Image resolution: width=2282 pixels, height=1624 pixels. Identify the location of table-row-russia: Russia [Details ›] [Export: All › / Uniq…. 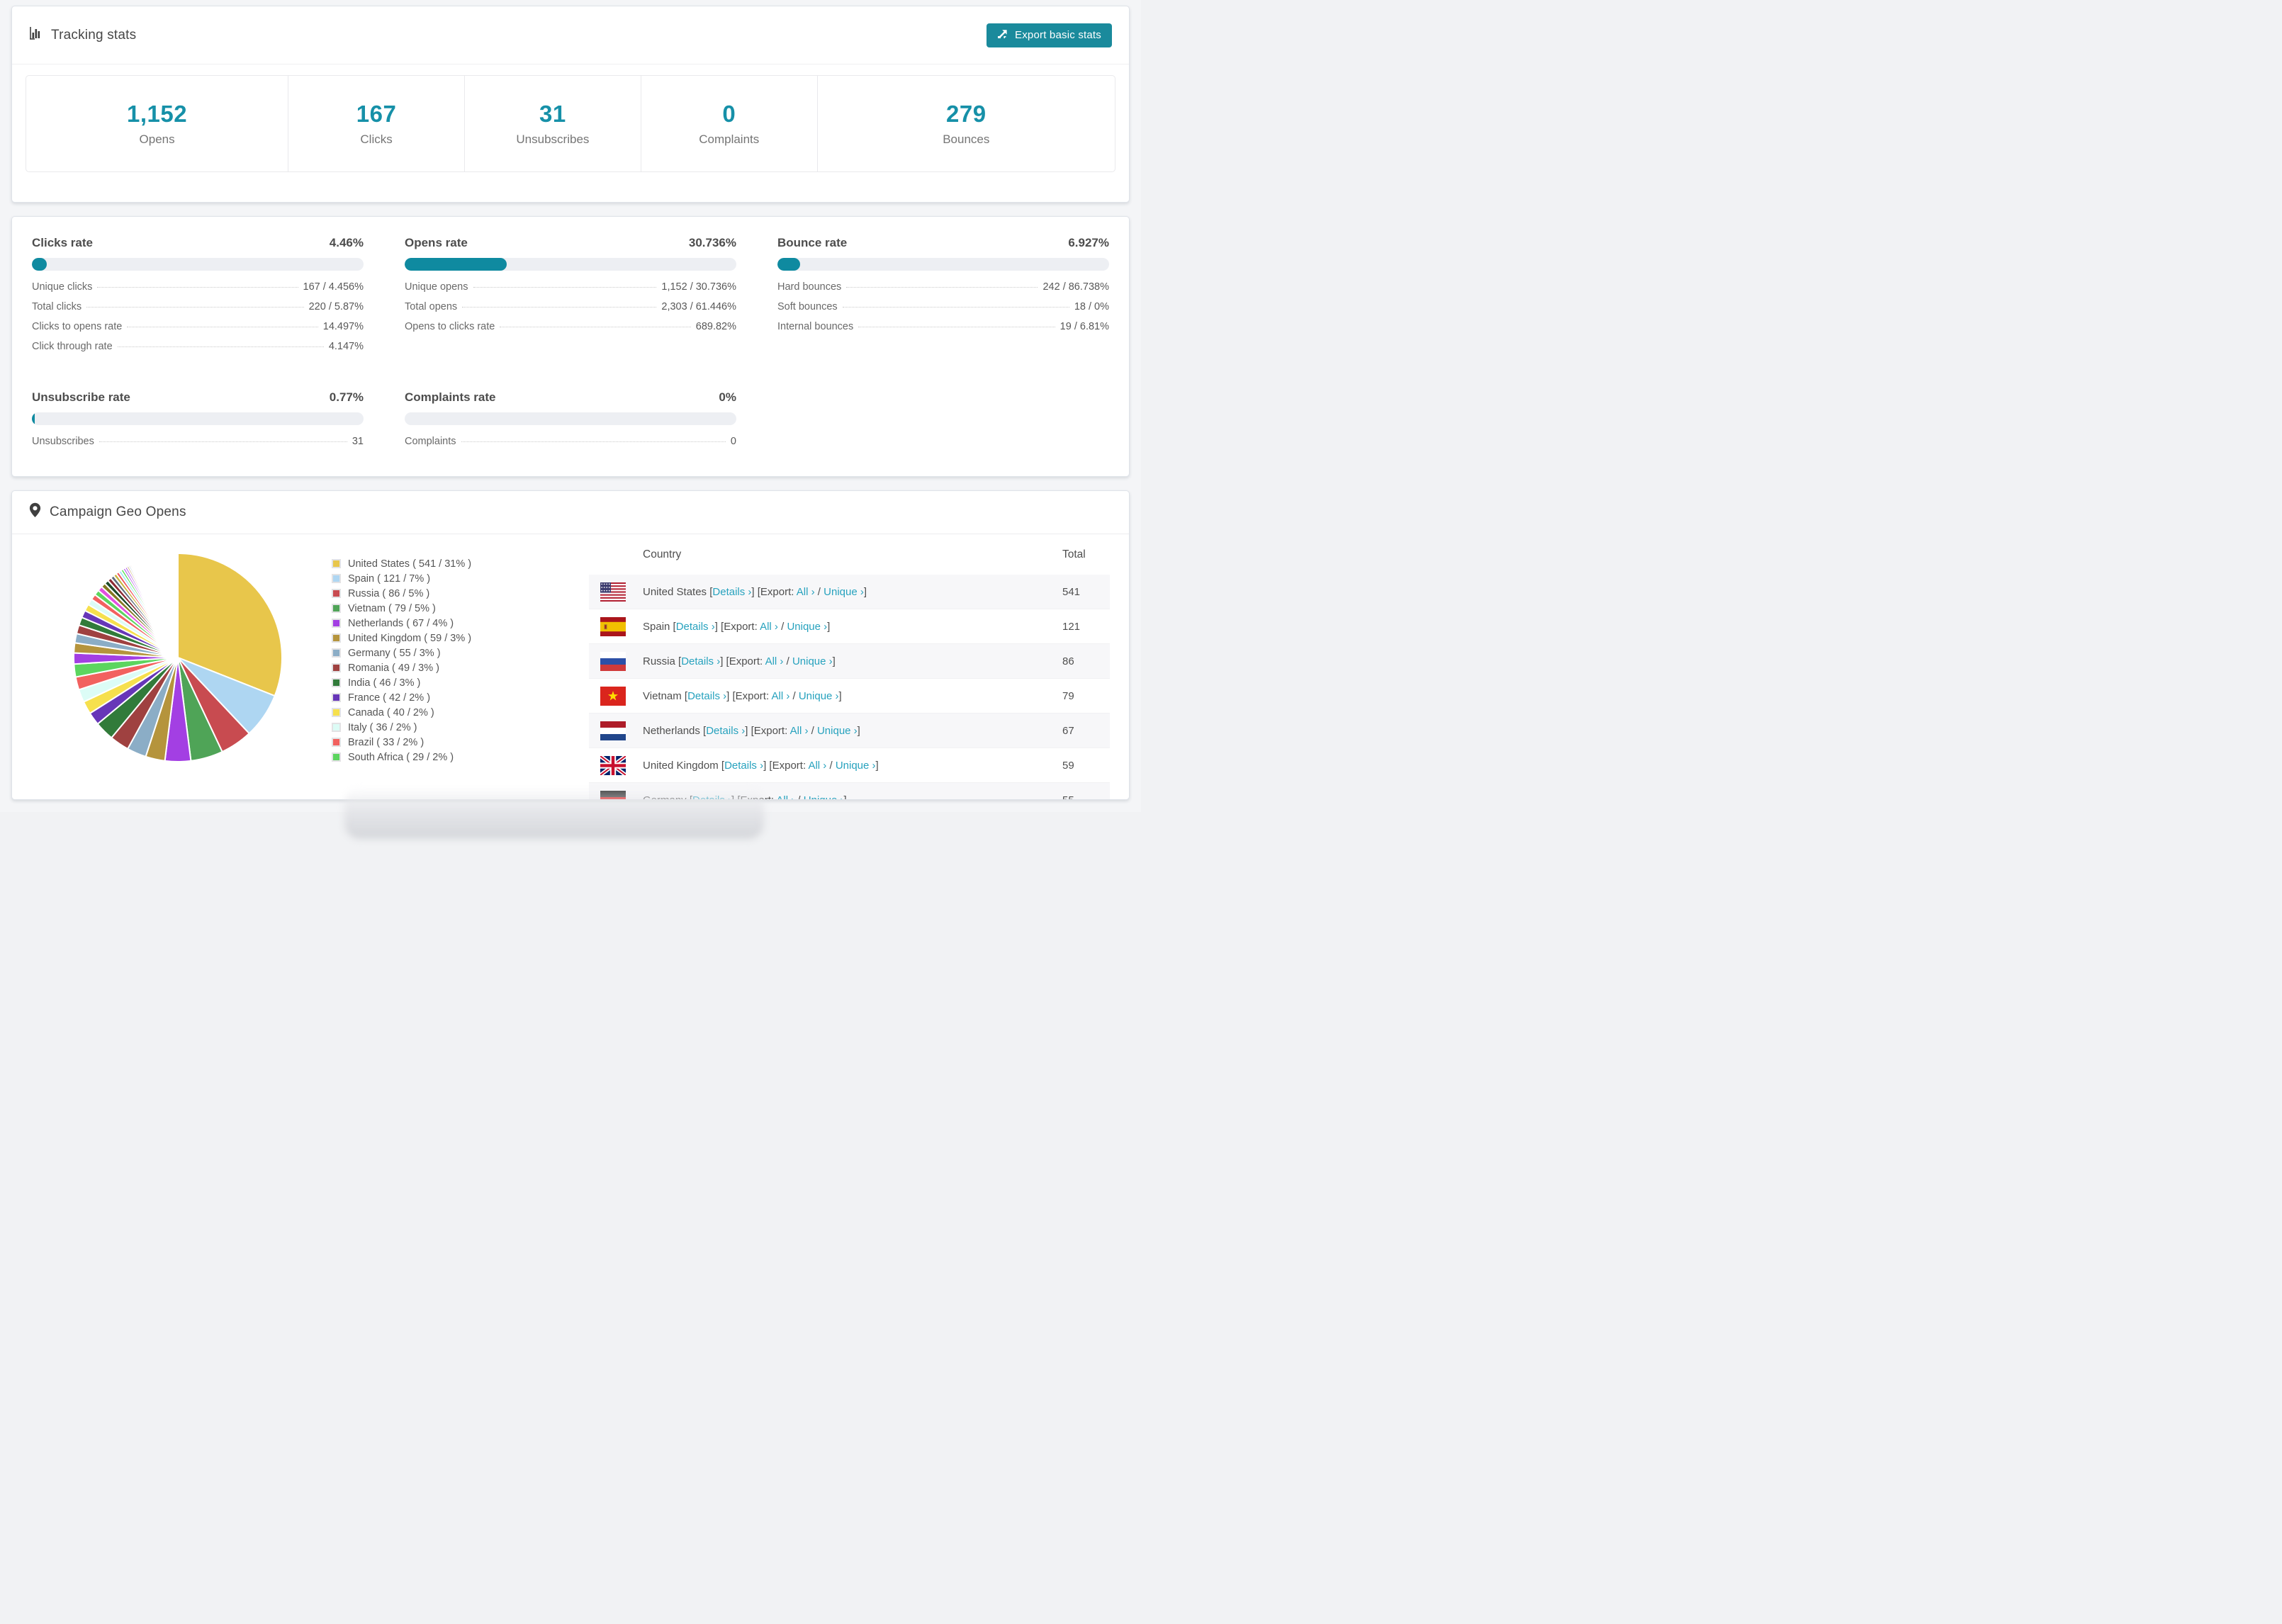
(850, 662).